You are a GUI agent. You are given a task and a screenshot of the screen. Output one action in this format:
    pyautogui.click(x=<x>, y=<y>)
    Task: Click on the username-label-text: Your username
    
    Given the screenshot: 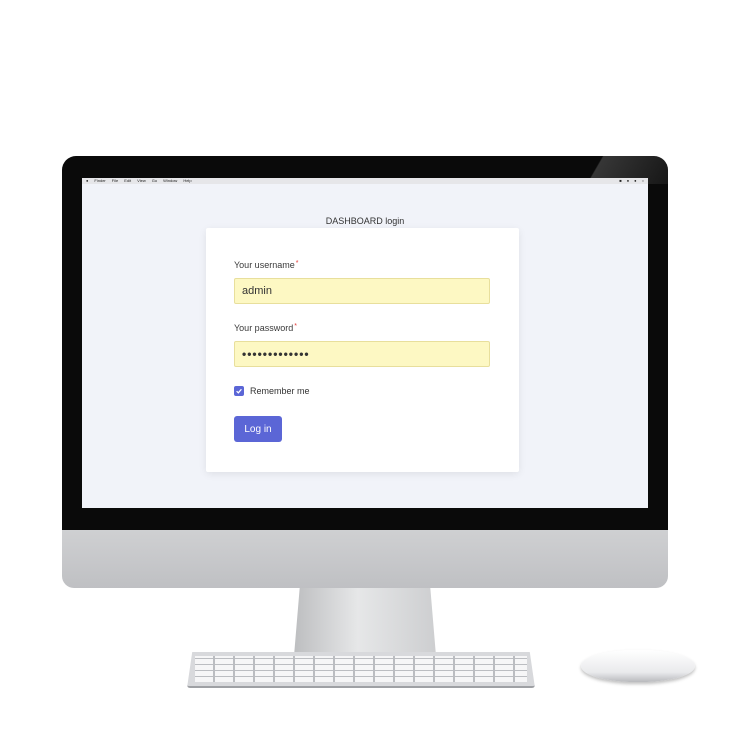 What is the action you would take?
    pyautogui.click(x=264, y=265)
    